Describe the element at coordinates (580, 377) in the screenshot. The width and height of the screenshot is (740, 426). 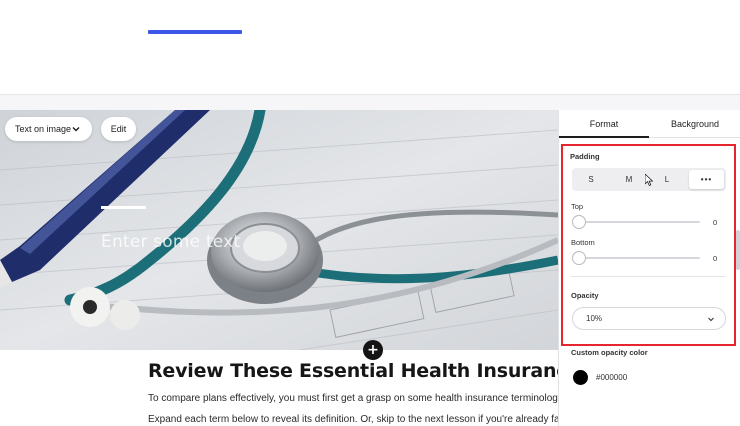
I see `color-swatch` at that location.